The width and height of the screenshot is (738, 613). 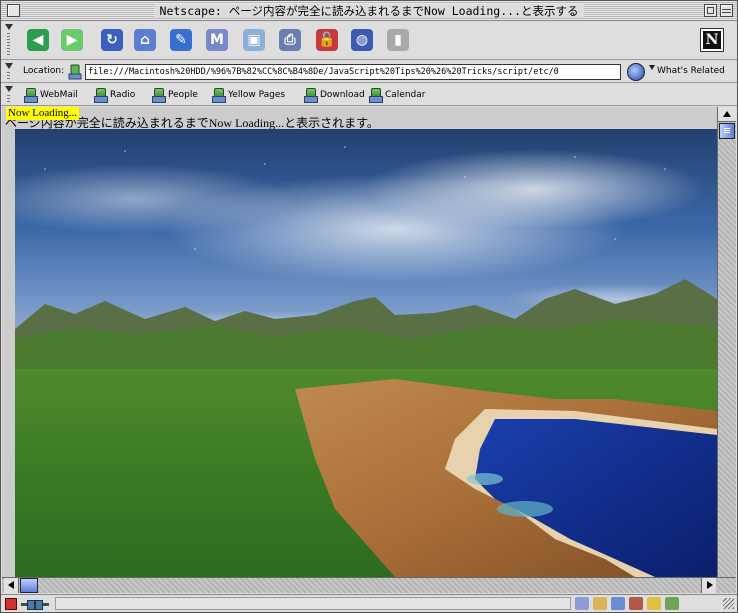 I want to click on scroll-right-arrow, so click(x=708, y=585).